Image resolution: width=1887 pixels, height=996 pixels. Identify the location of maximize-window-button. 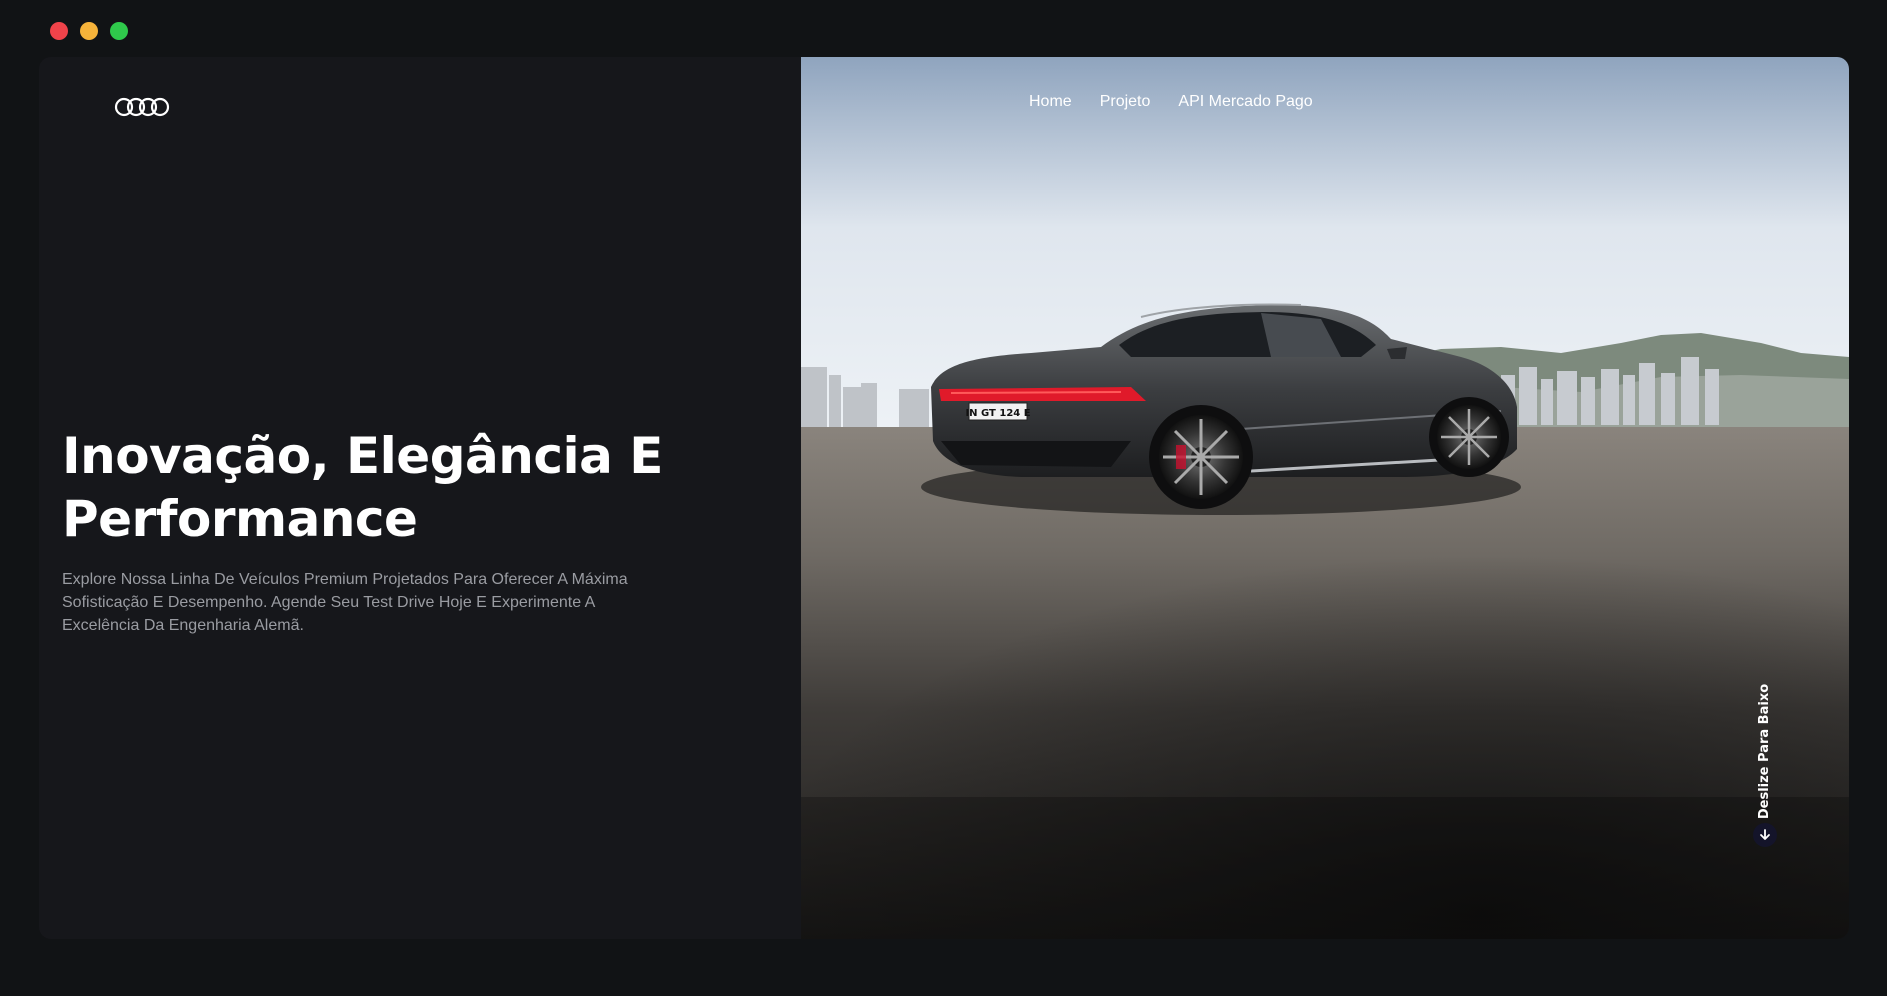
(119, 31).